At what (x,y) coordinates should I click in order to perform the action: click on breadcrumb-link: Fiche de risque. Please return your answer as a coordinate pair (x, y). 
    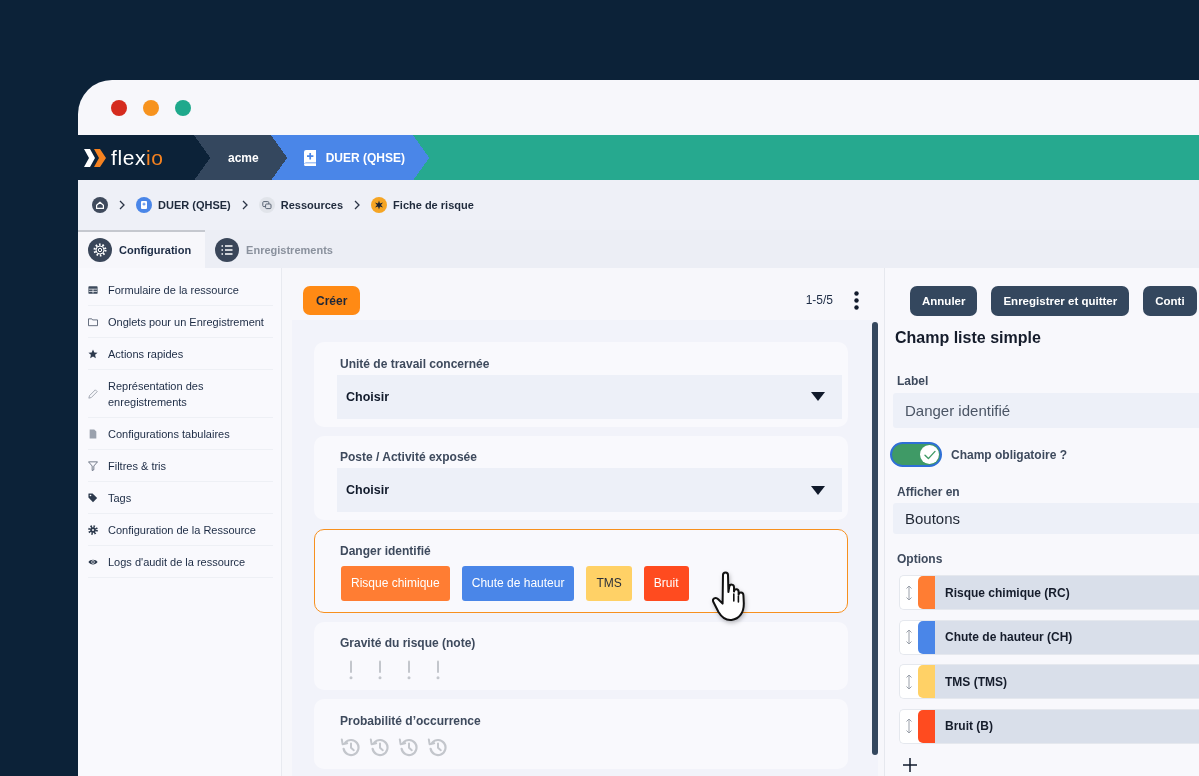
    Looking at the image, I should click on (422, 205).